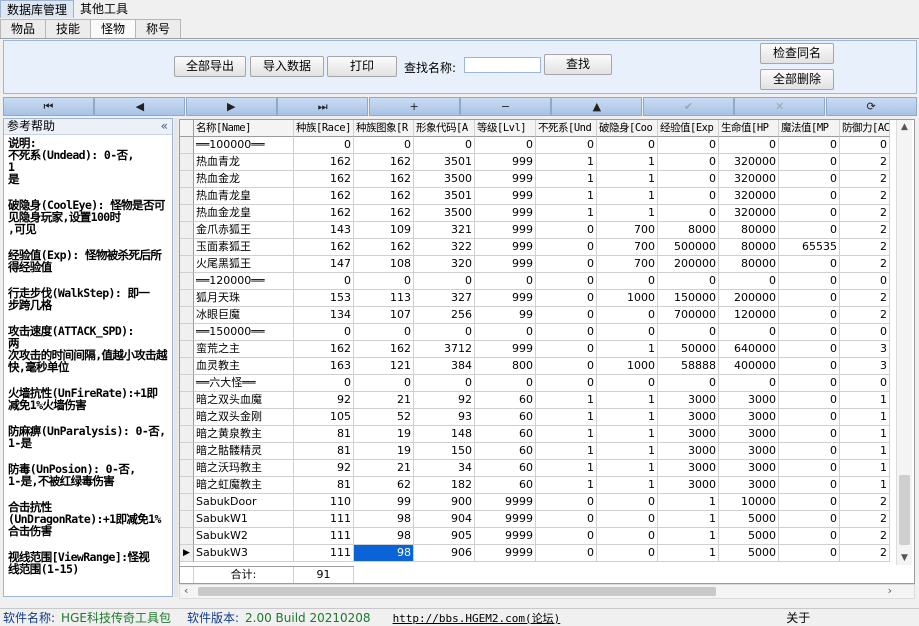  I want to click on cell-race-img: 113, so click(384, 298).